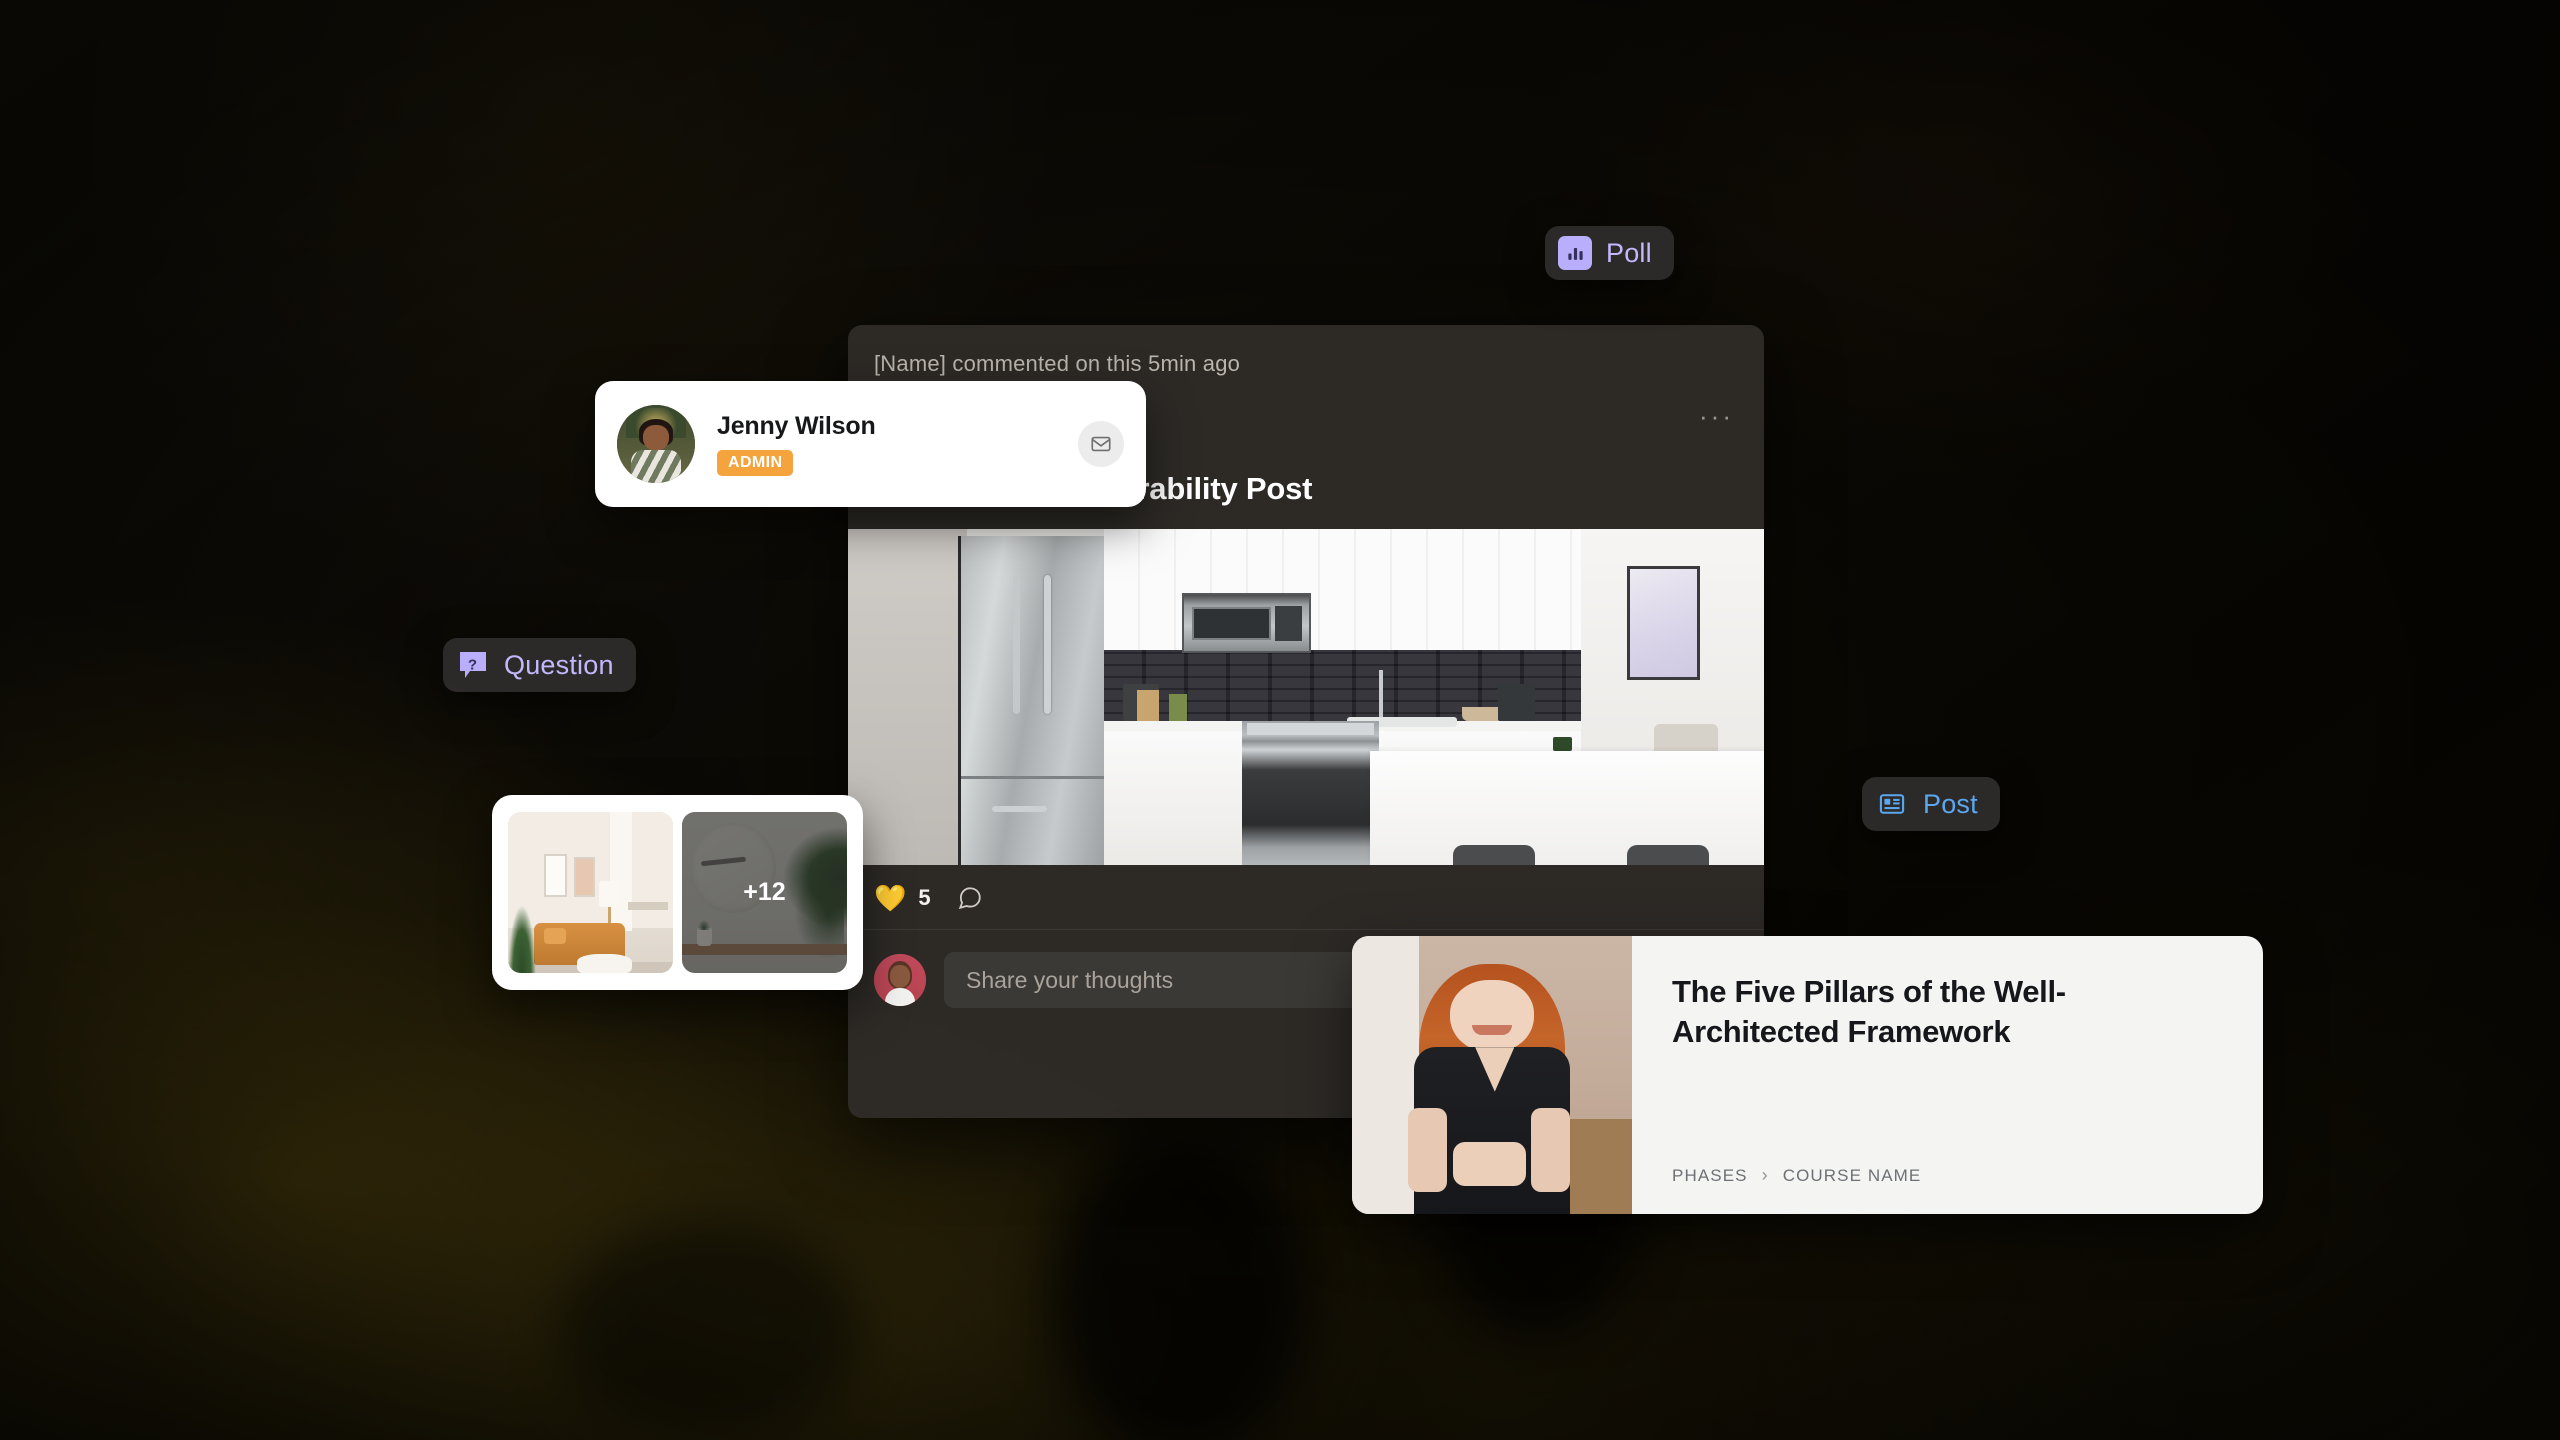 The width and height of the screenshot is (2560, 1440). I want to click on living-room-photo, so click(590, 892).